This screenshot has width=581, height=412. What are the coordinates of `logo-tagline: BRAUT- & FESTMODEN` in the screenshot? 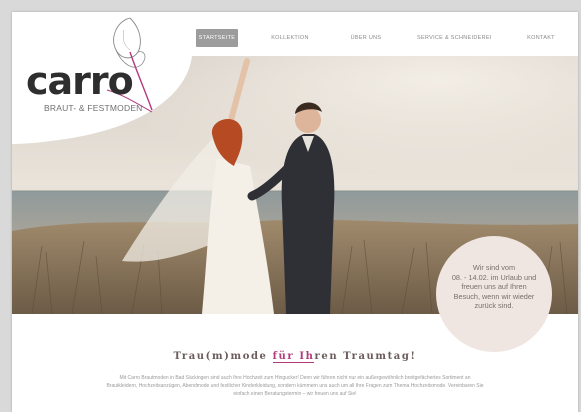 It's located at (93, 108).